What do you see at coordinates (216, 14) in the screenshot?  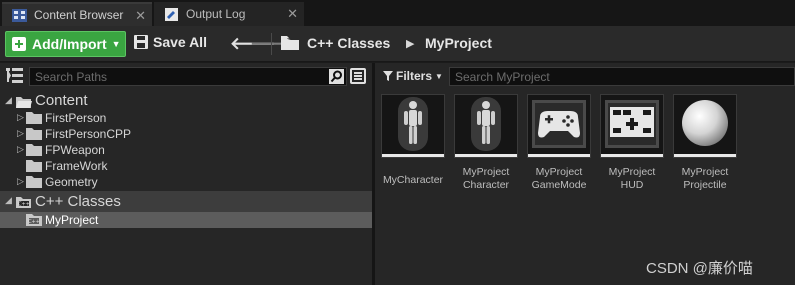 I see `tab-output-log-label: Output Log` at bounding box center [216, 14].